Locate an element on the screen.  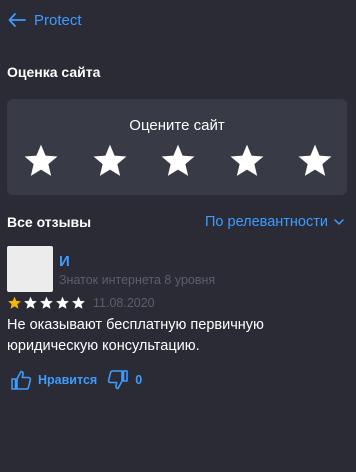
author-level: Знаток интернета 8 уровня is located at coordinates (137, 280).